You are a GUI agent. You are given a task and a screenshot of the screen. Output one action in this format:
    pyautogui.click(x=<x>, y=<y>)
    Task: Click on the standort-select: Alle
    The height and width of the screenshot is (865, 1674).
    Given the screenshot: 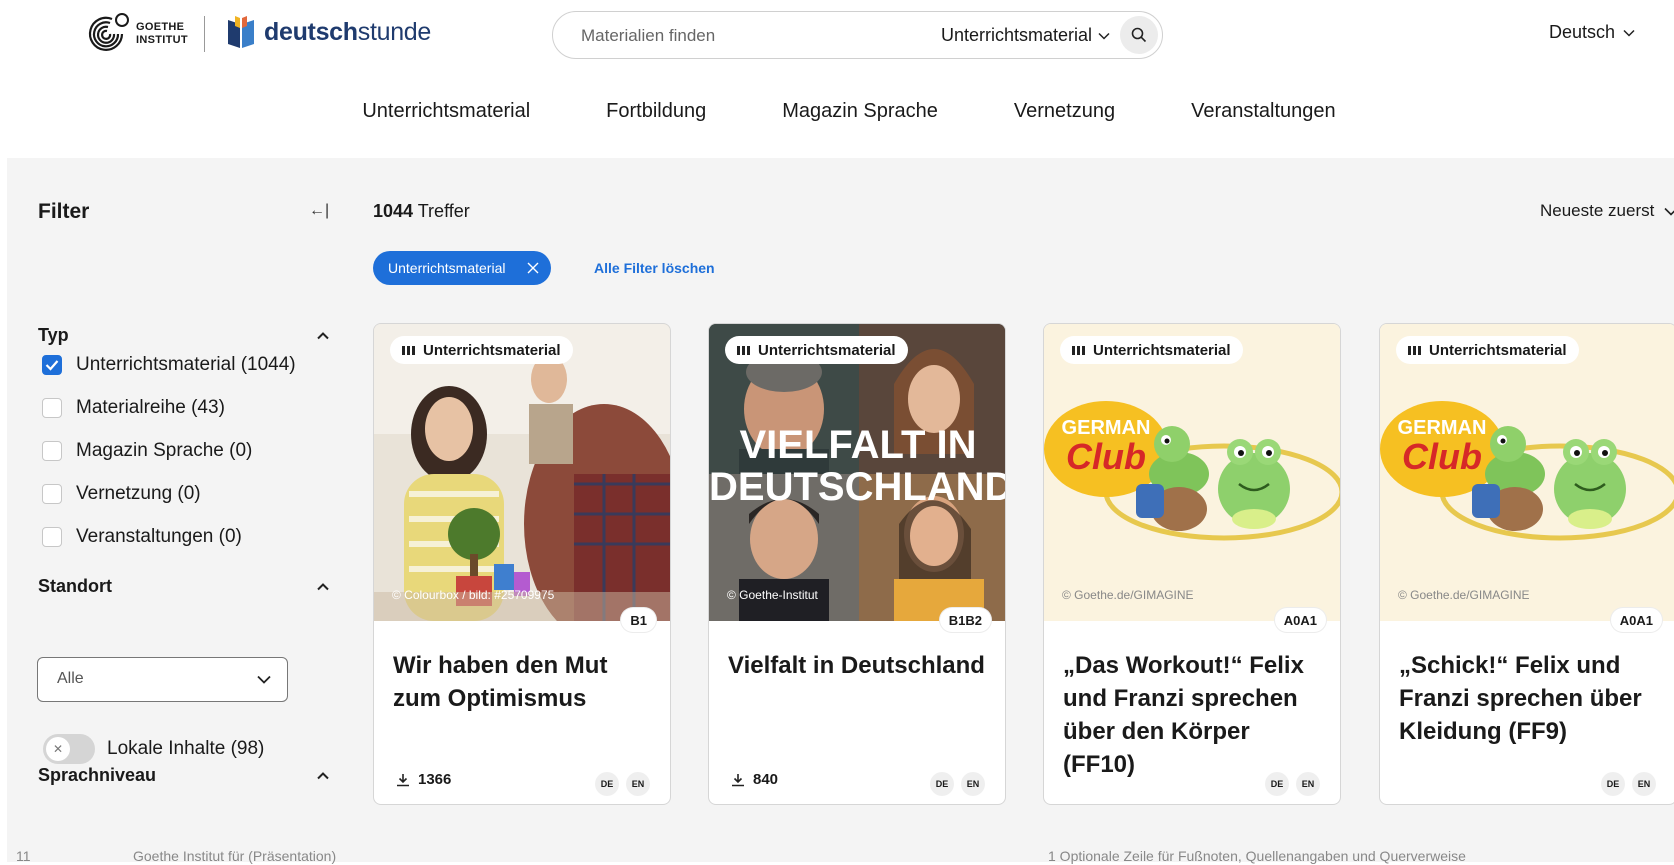 What is the action you would take?
    pyautogui.click(x=162, y=679)
    